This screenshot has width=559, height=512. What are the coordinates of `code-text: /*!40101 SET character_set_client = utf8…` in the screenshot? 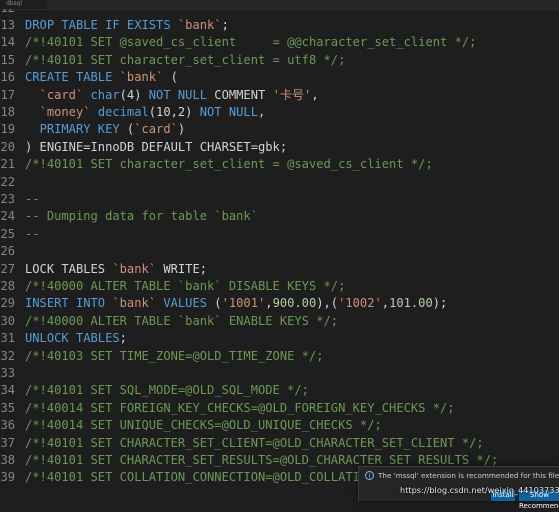 It's located at (185, 60).